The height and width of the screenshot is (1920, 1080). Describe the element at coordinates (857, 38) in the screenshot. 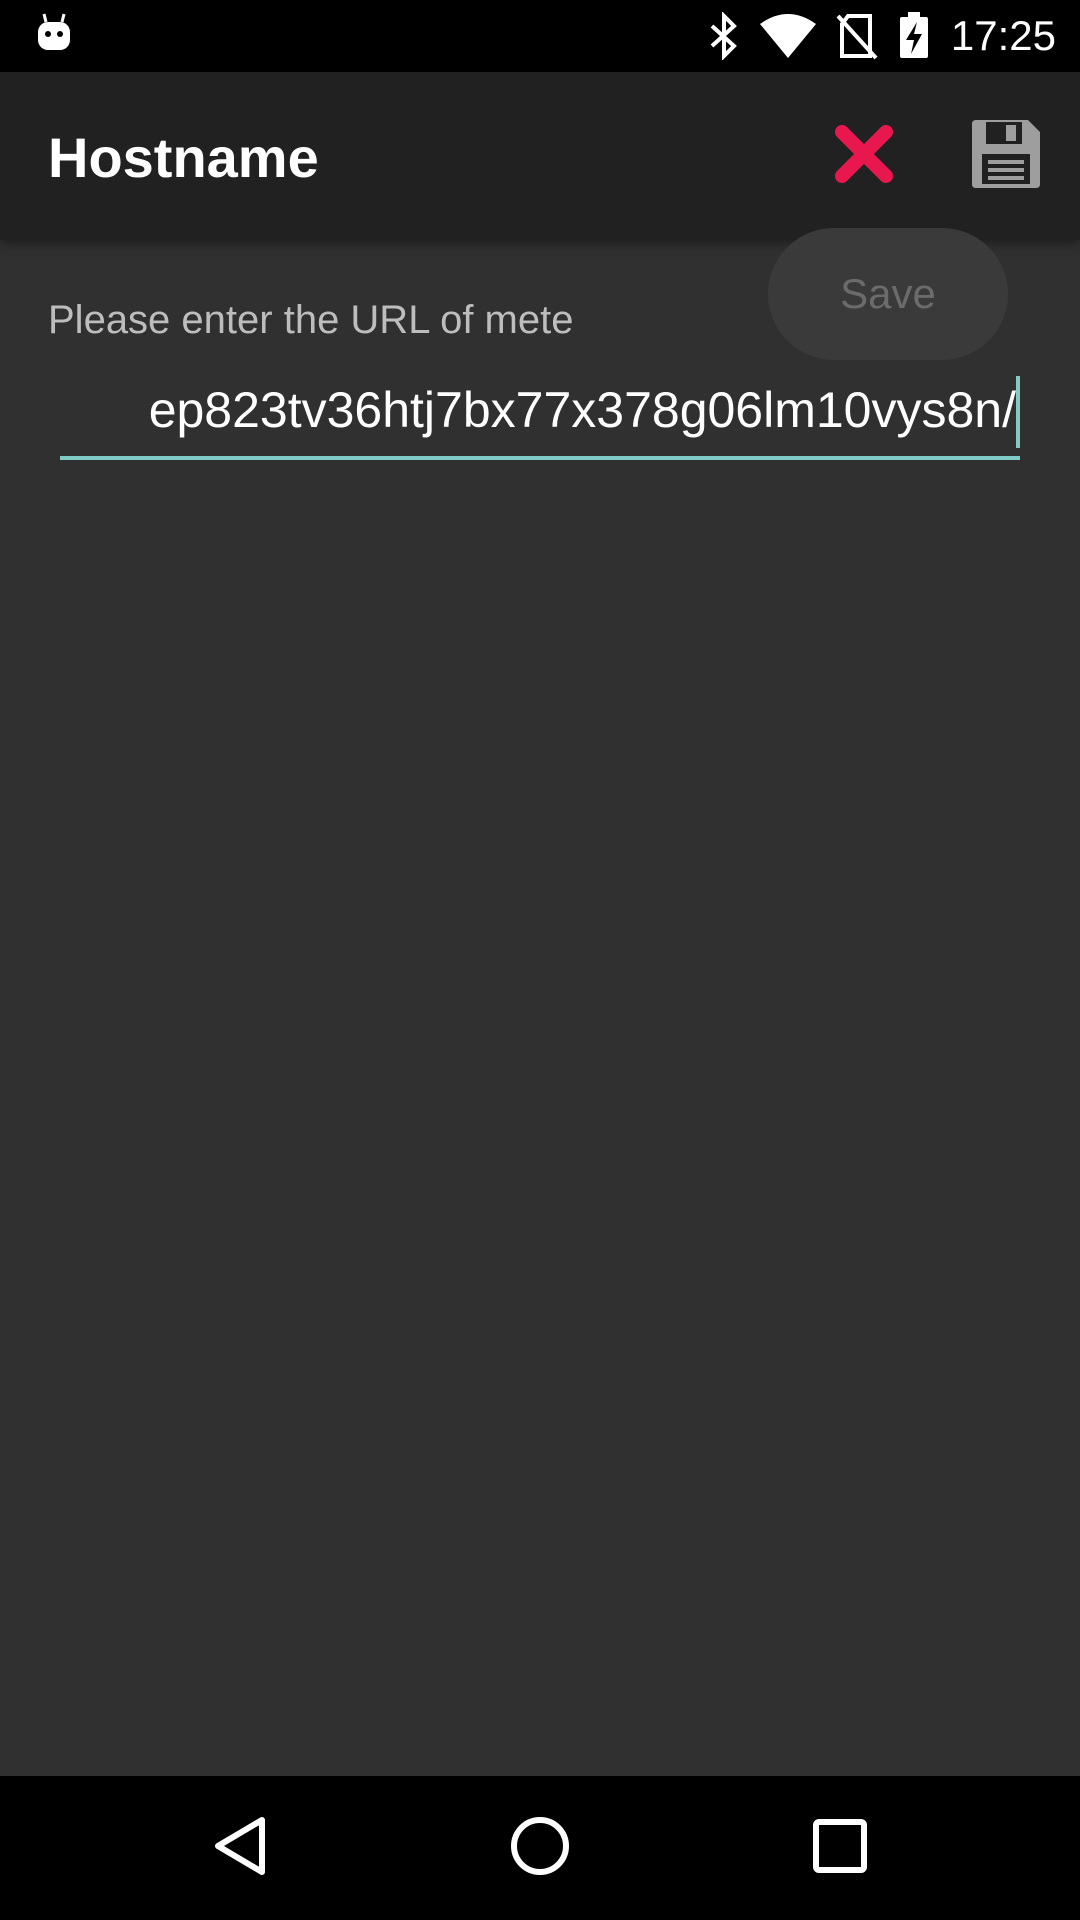

I see `no-sim-icon` at that location.